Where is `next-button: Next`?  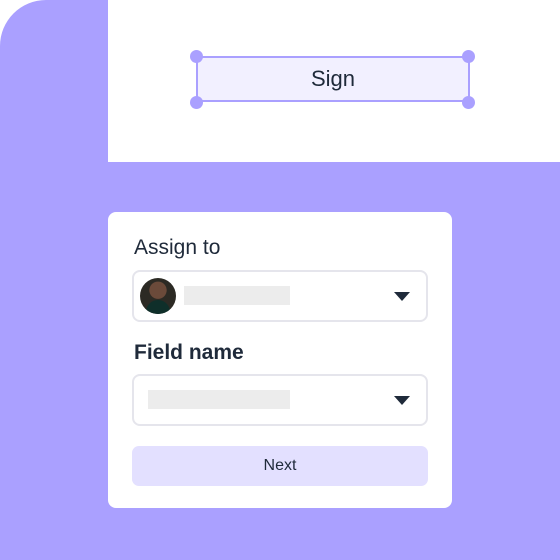 next-button: Next is located at coordinates (280, 466).